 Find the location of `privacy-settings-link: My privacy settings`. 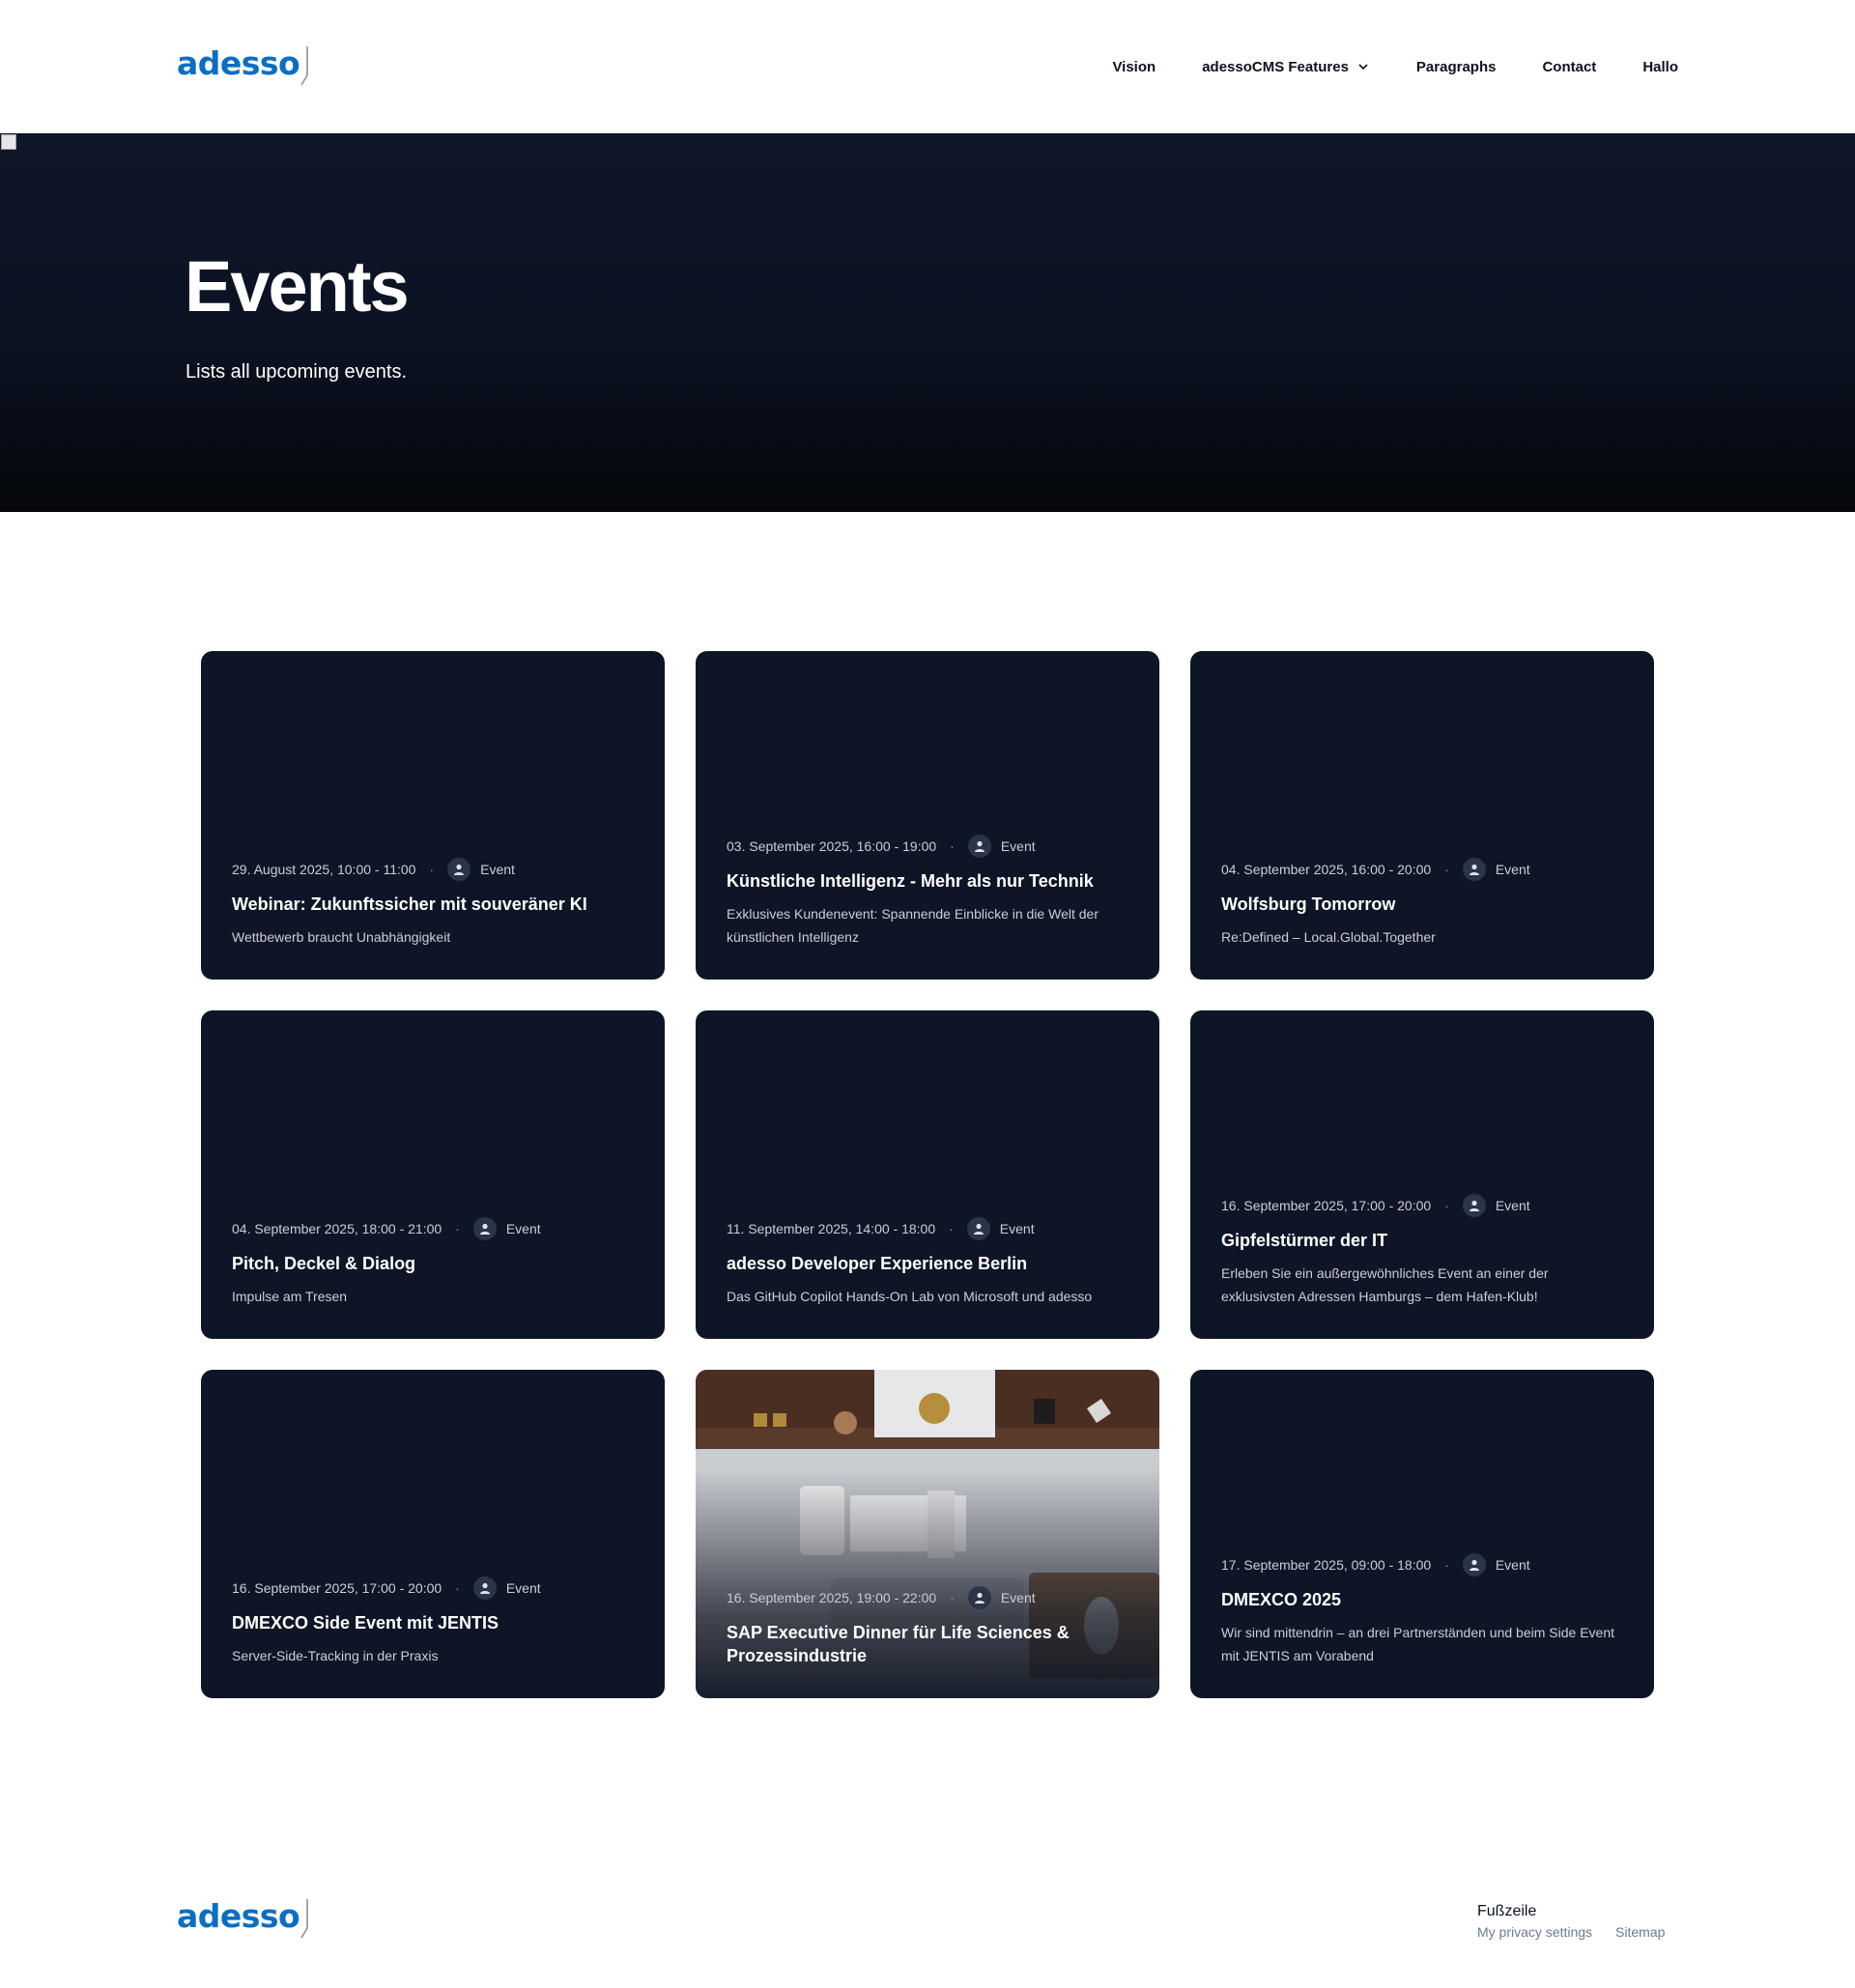

privacy-settings-link: My privacy settings is located at coordinates (1534, 1932).